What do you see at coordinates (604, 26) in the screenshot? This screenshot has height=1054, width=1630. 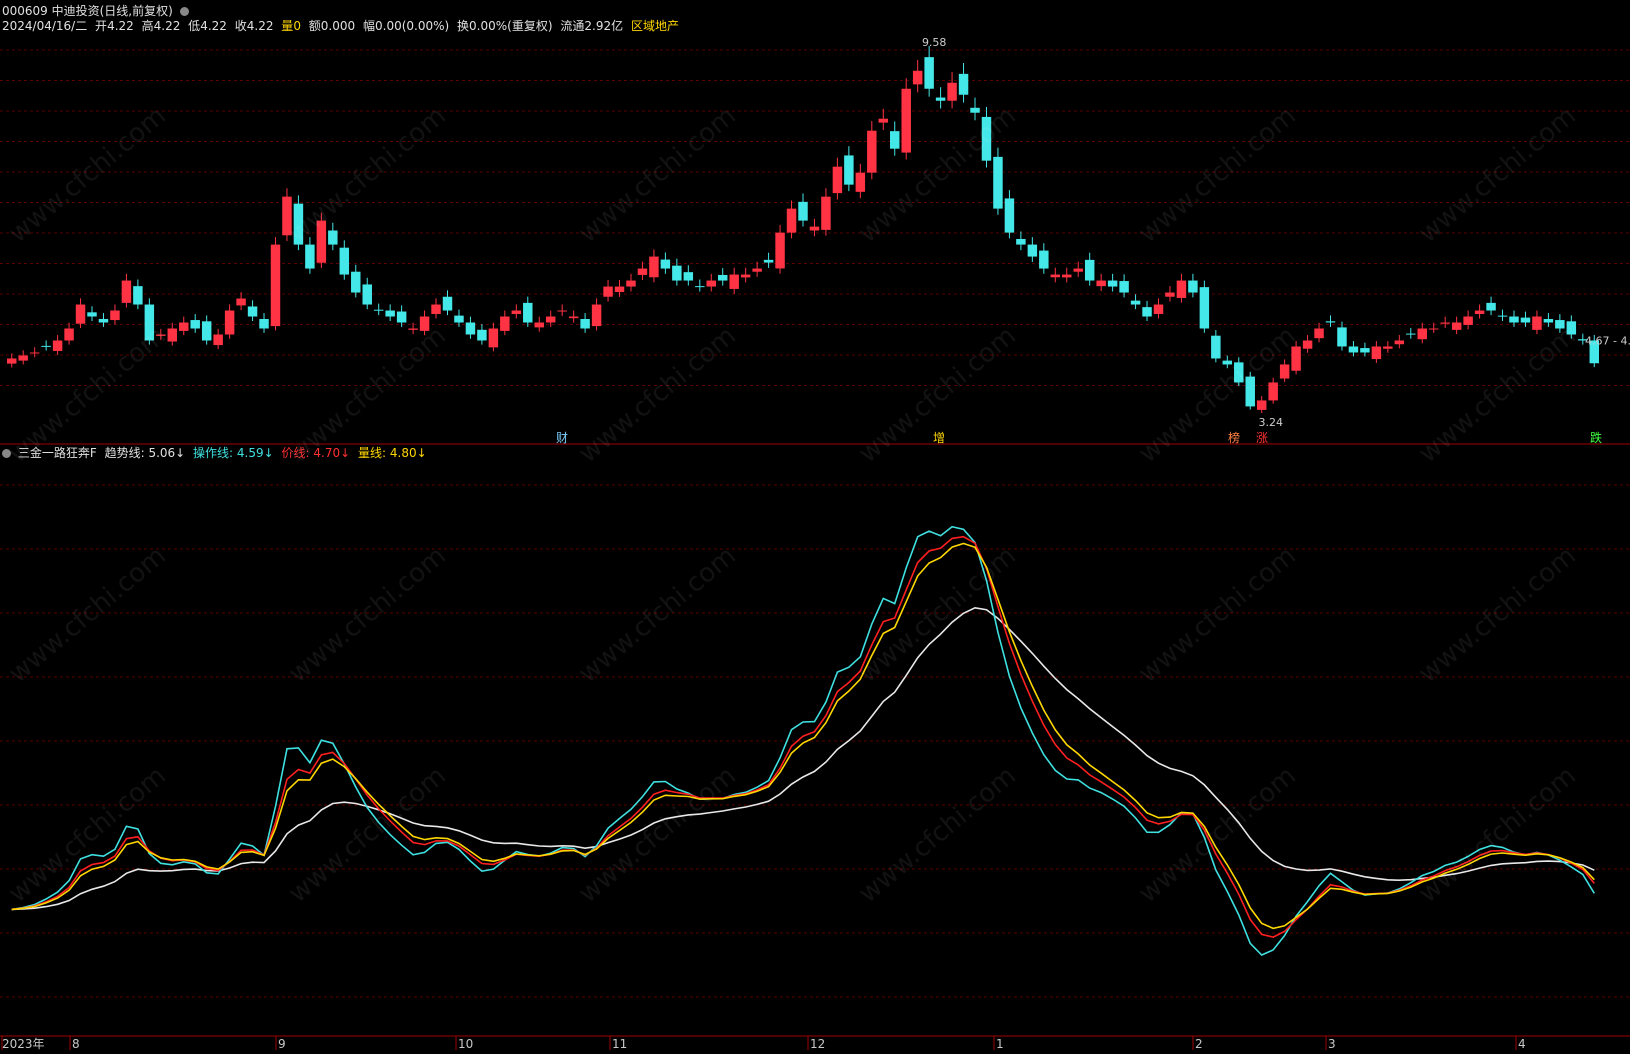 I see `float-value: 2.92亿` at bounding box center [604, 26].